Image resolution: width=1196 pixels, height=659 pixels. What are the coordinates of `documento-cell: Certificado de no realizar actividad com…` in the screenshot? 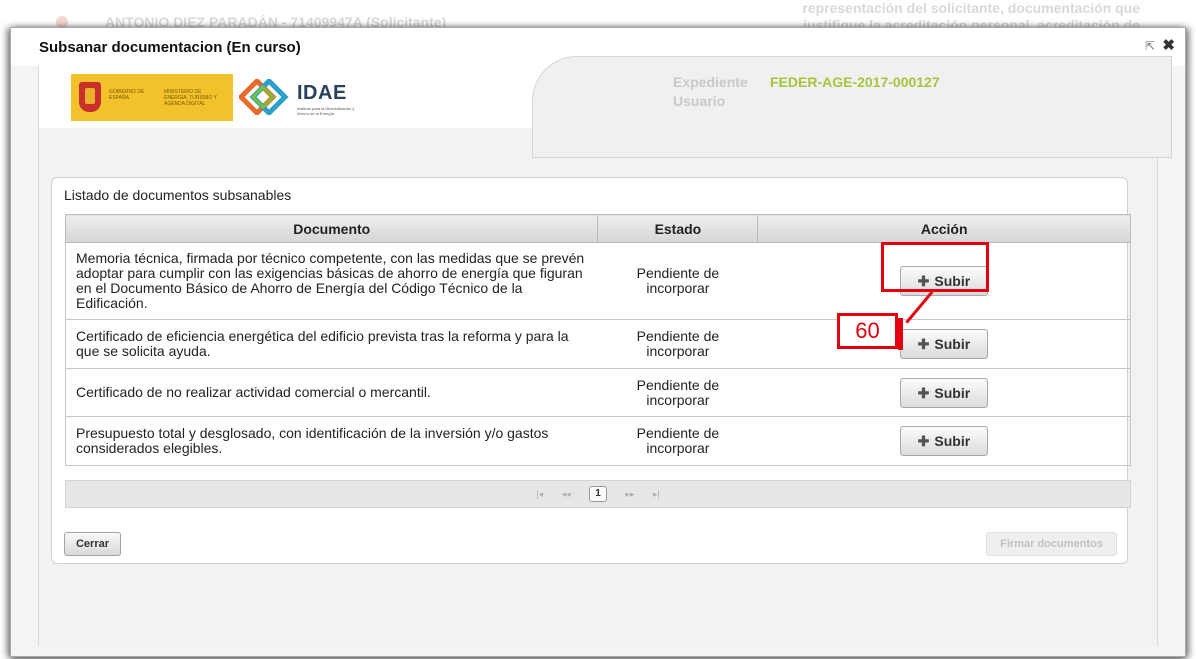 It's located at (331, 392).